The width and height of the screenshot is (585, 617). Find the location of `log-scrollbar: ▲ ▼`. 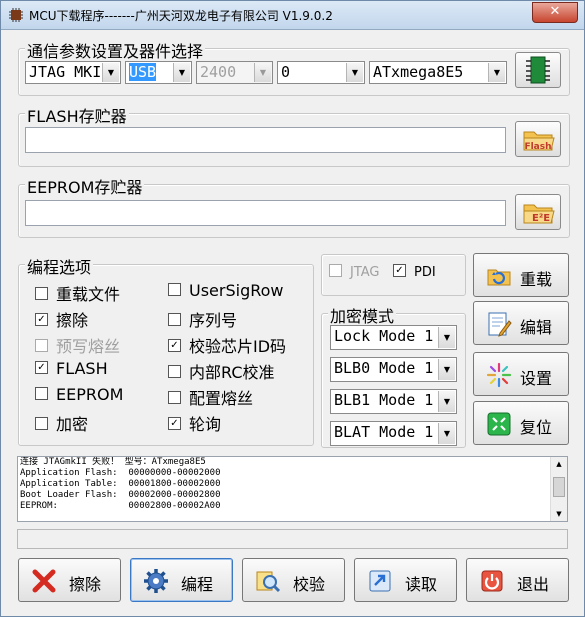

log-scrollbar: ▲ ▼ is located at coordinates (558, 489).